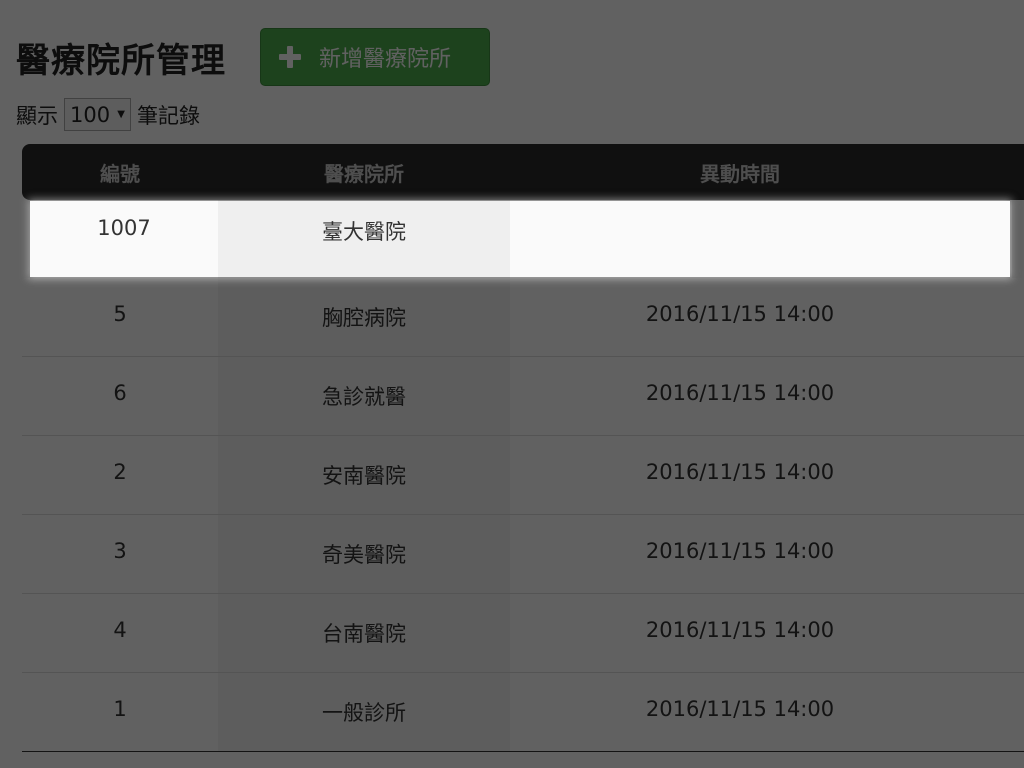 Image resolution: width=1024 pixels, height=768 pixels. I want to click on add-hospital-button: 新增醫療院所, so click(375, 57).